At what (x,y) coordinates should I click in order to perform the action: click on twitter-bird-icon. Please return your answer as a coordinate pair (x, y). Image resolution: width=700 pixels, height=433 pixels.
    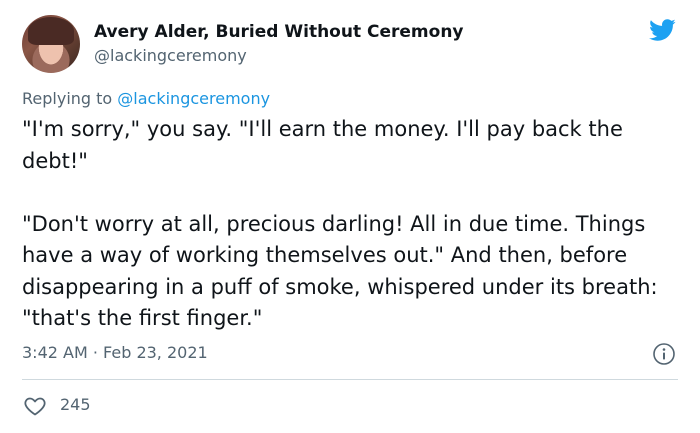
    Looking at the image, I should click on (662, 30).